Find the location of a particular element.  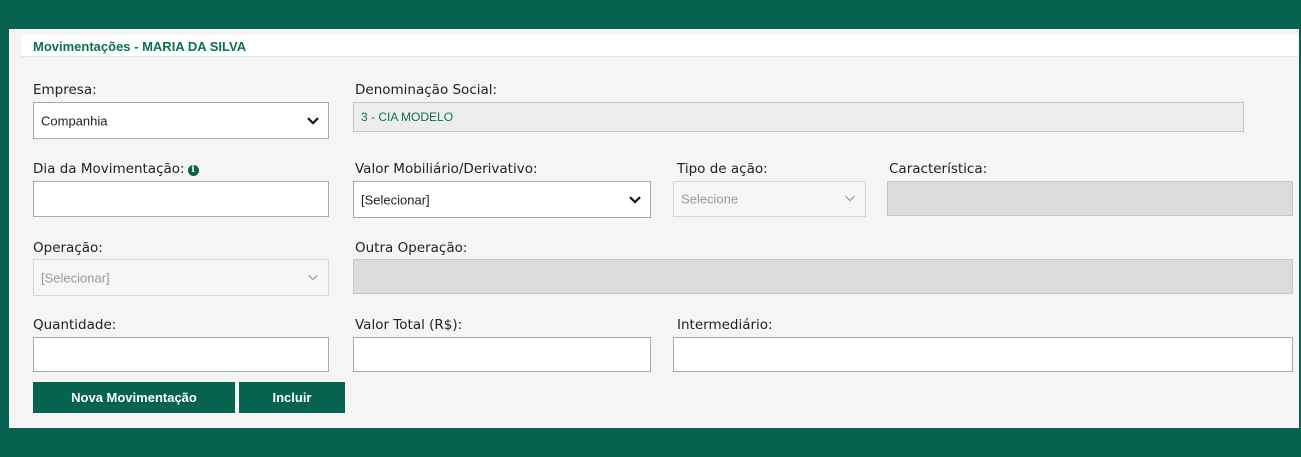

valor-mobiliario-select: [Selecionar] is located at coordinates (502, 199).